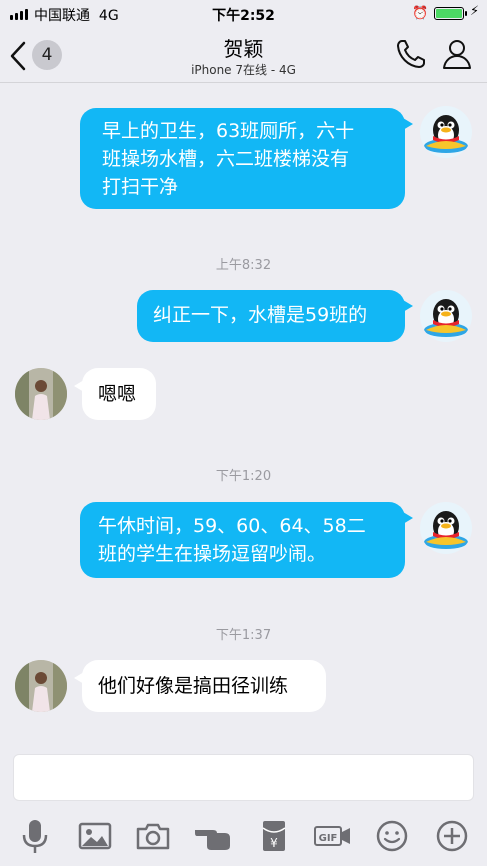 The width and height of the screenshot is (487, 866). I want to click on poke-button, so click(213, 836).